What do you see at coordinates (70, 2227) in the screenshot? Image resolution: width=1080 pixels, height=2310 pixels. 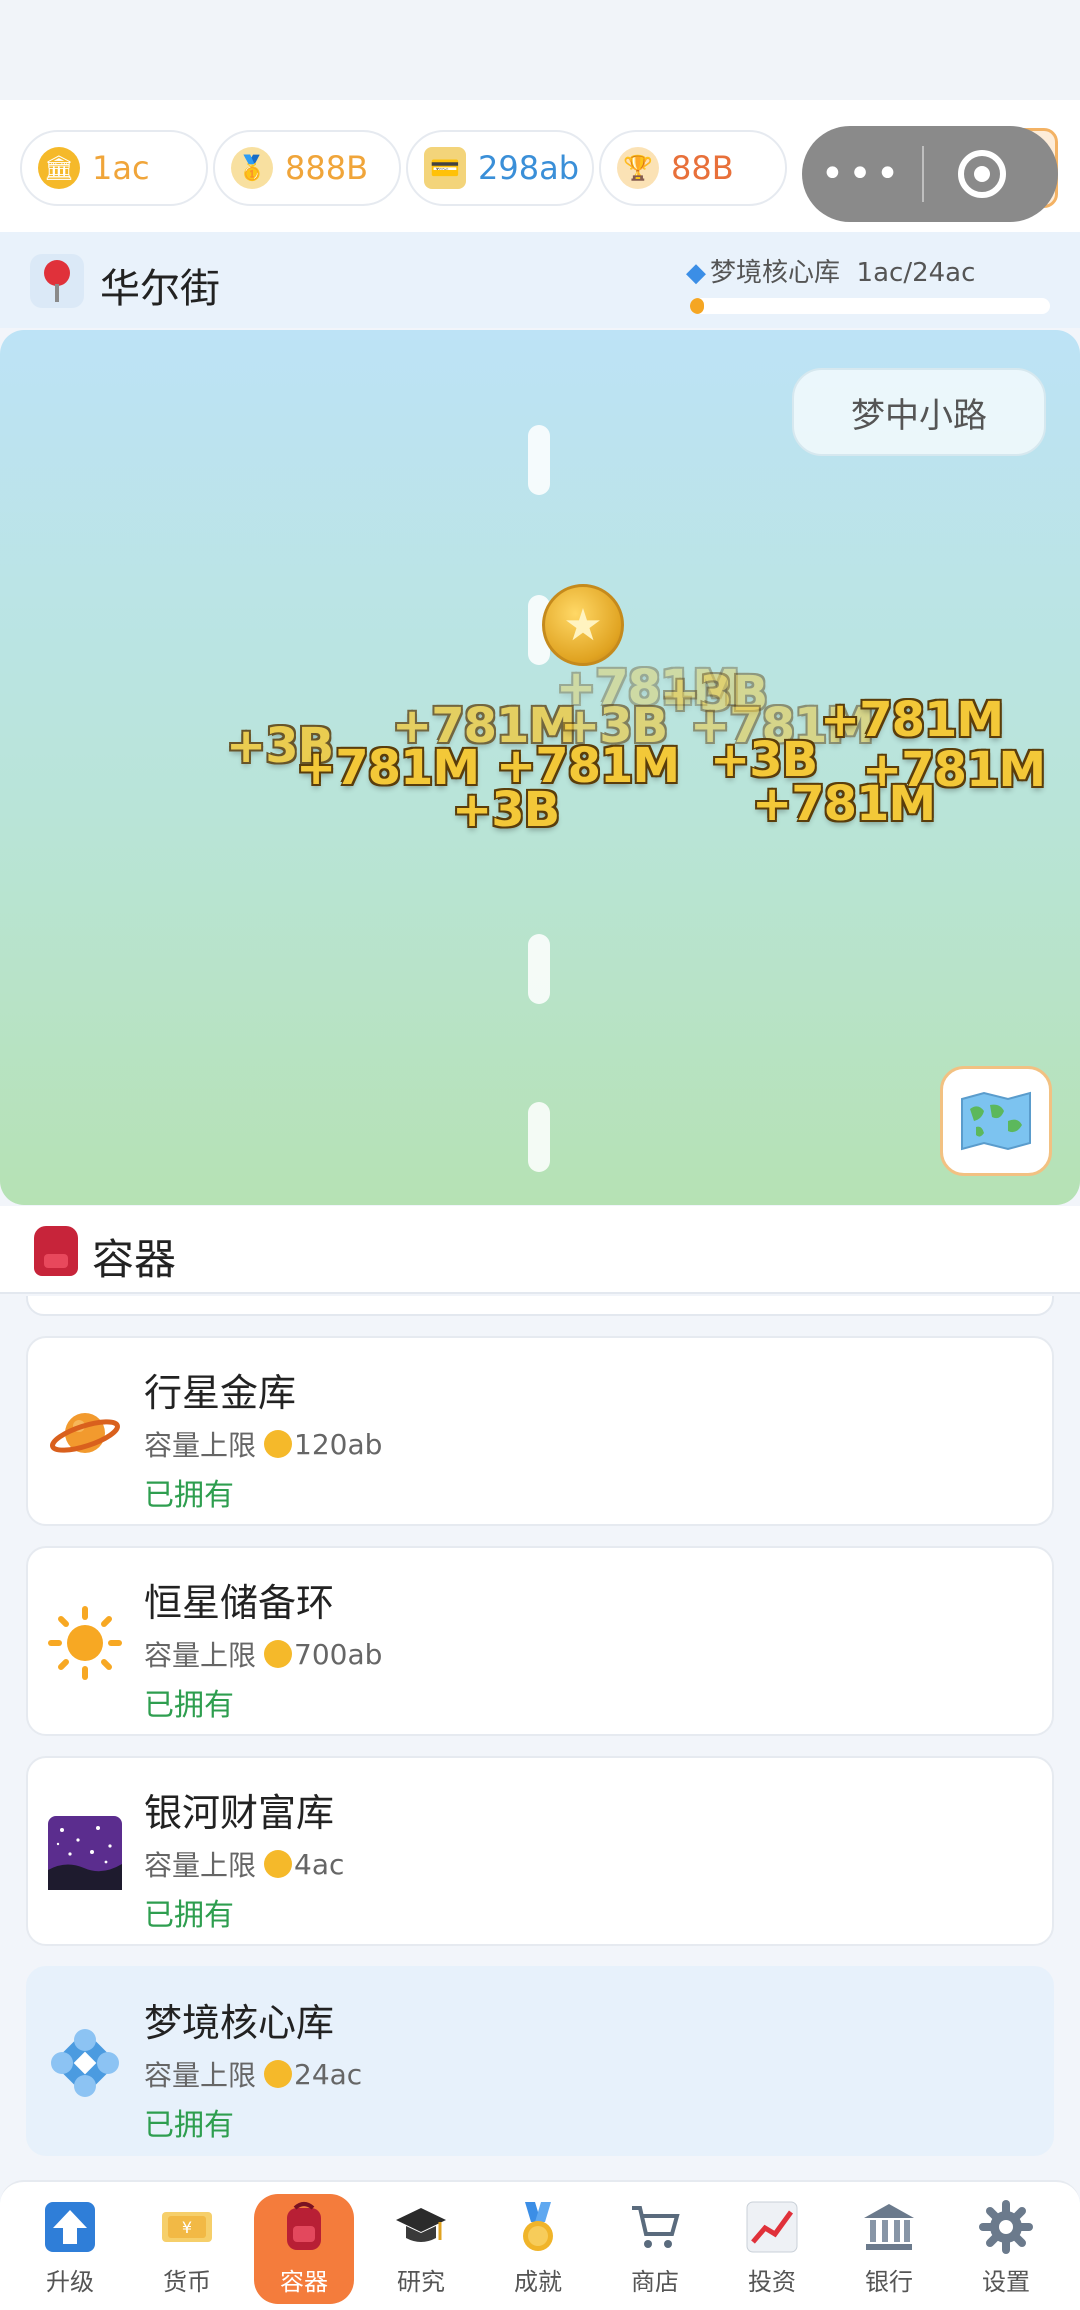 I see `upgrade-arrow-icon` at bounding box center [70, 2227].